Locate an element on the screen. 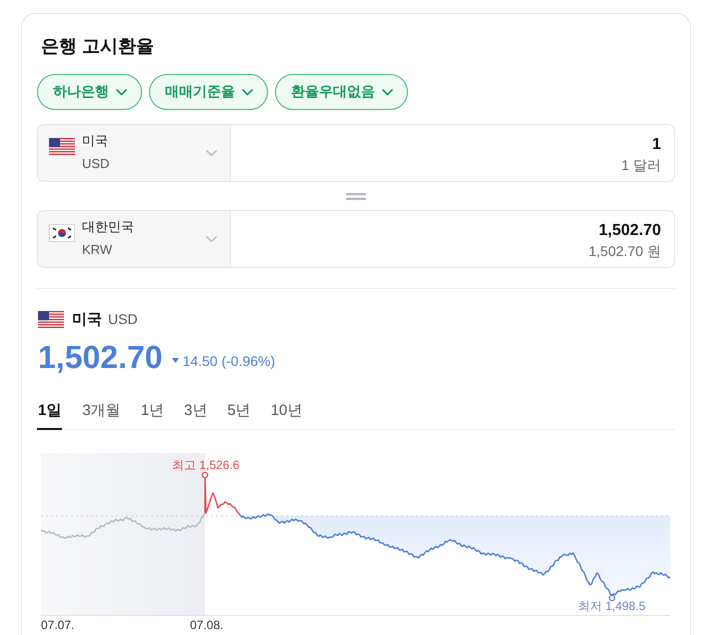 The image size is (713, 635). x-axis-label: 07.08. is located at coordinates (207, 625).